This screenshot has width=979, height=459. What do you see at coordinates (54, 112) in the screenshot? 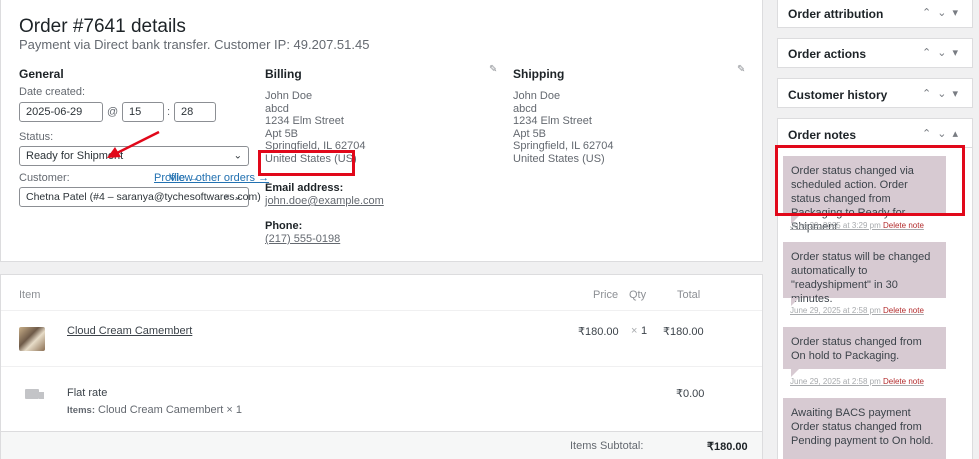
I see `date-created-value: 2025-06-29` at bounding box center [54, 112].